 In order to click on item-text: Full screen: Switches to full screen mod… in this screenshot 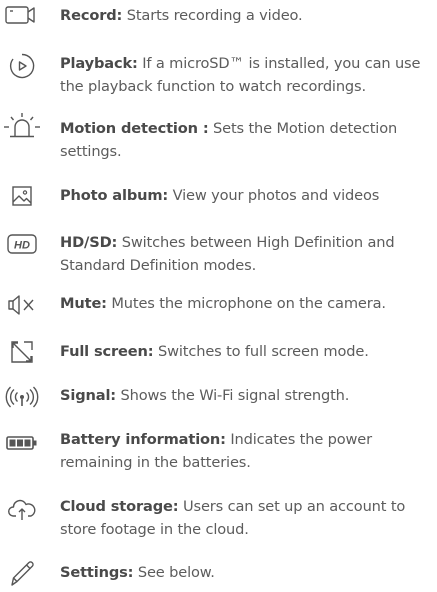, I will do `click(245, 351)`.